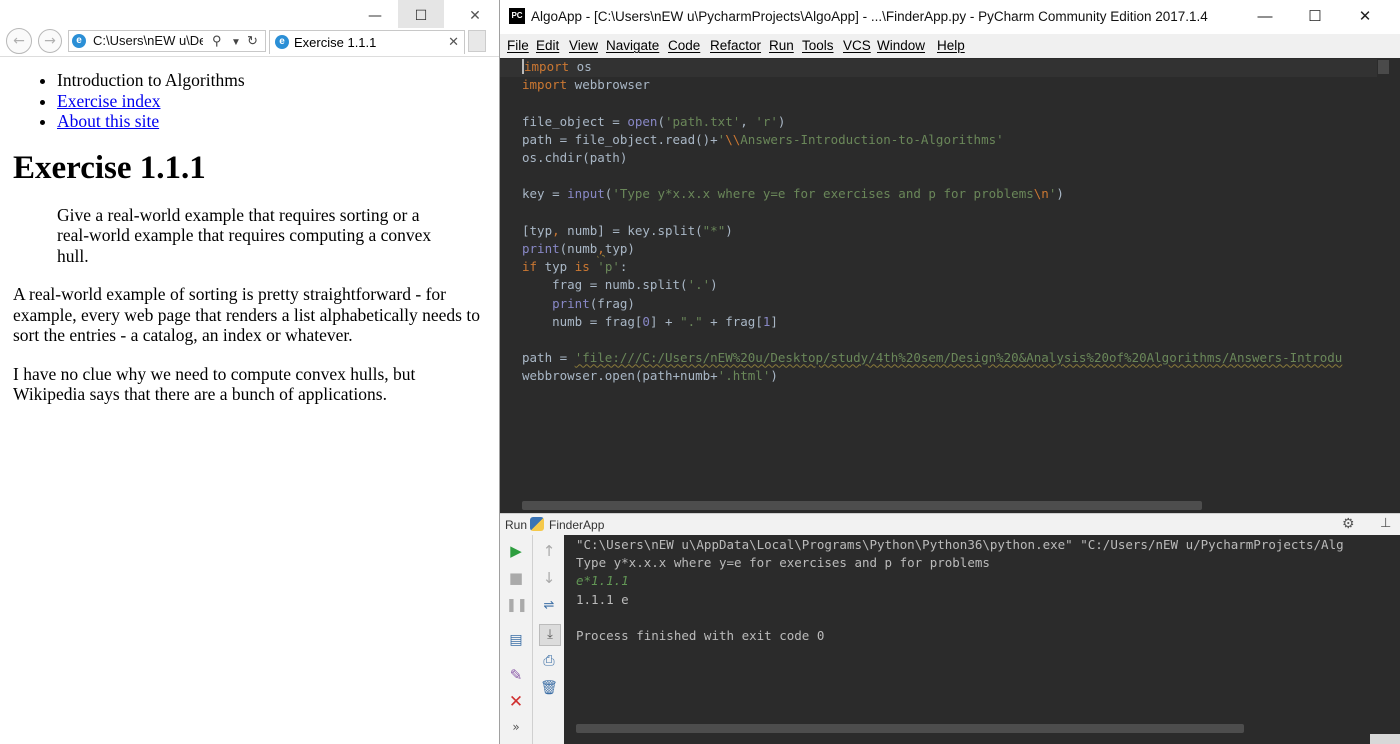 This screenshot has height=744, width=1400. Describe the element at coordinates (477, 41) in the screenshot. I see `new-tab-button` at that location.